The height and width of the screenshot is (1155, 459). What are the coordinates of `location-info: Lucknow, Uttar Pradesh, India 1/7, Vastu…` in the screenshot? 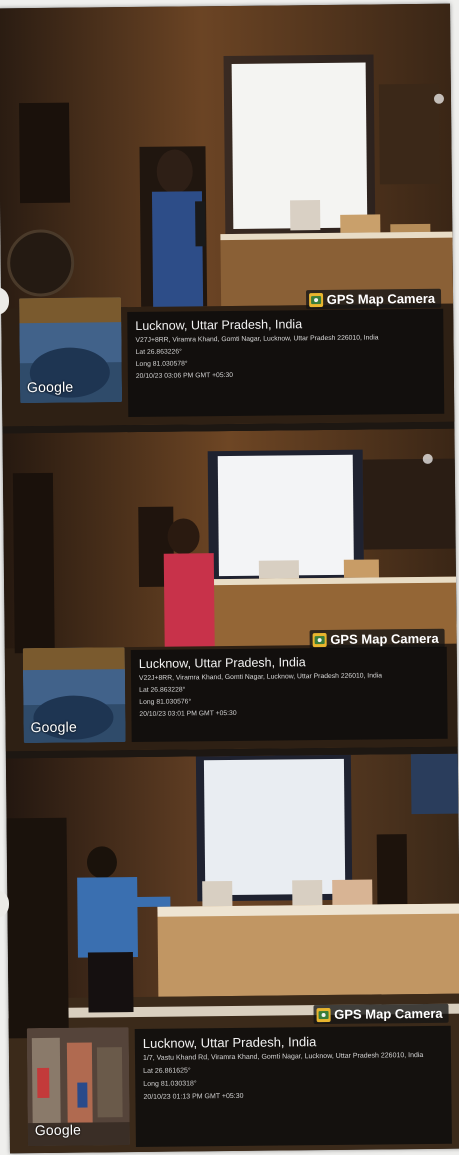 It's located at (293, 1086).